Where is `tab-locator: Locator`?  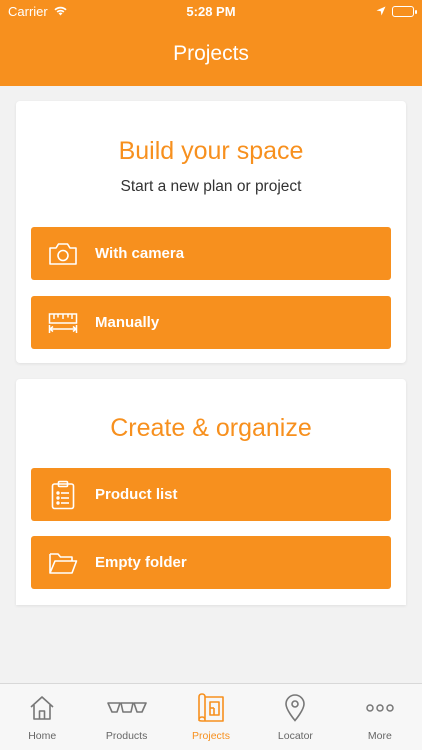 tab-locator: Locator is located at coordinates (295, 717).